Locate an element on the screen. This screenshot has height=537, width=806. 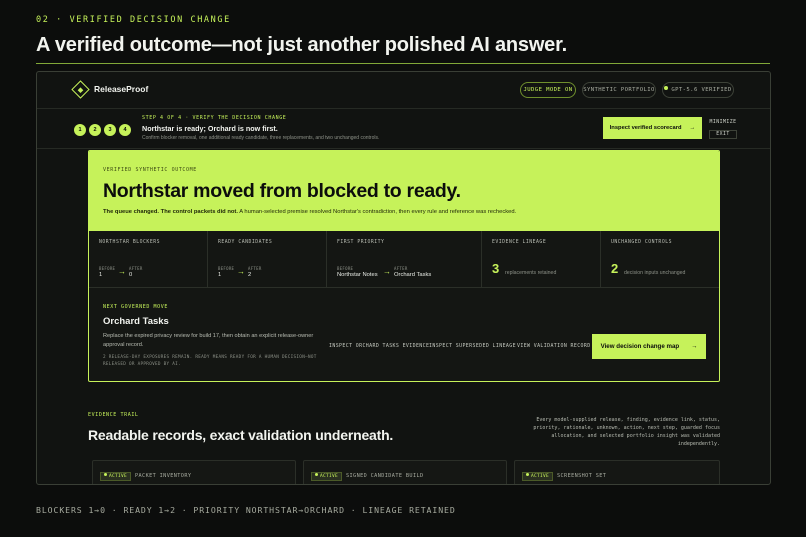
view-decision-map-label: View decision change map is located at coordinates (640, 346).